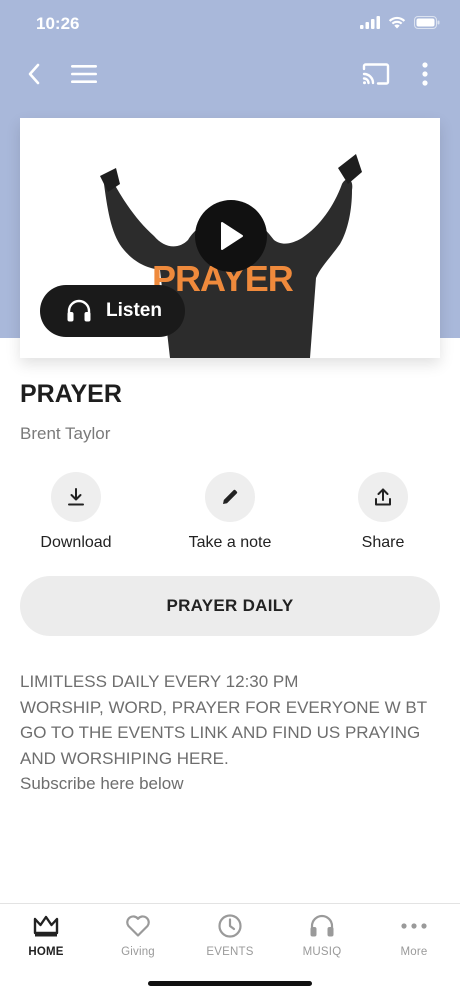  I want to click on tab-giving-label: Giving, so click(138, 952).